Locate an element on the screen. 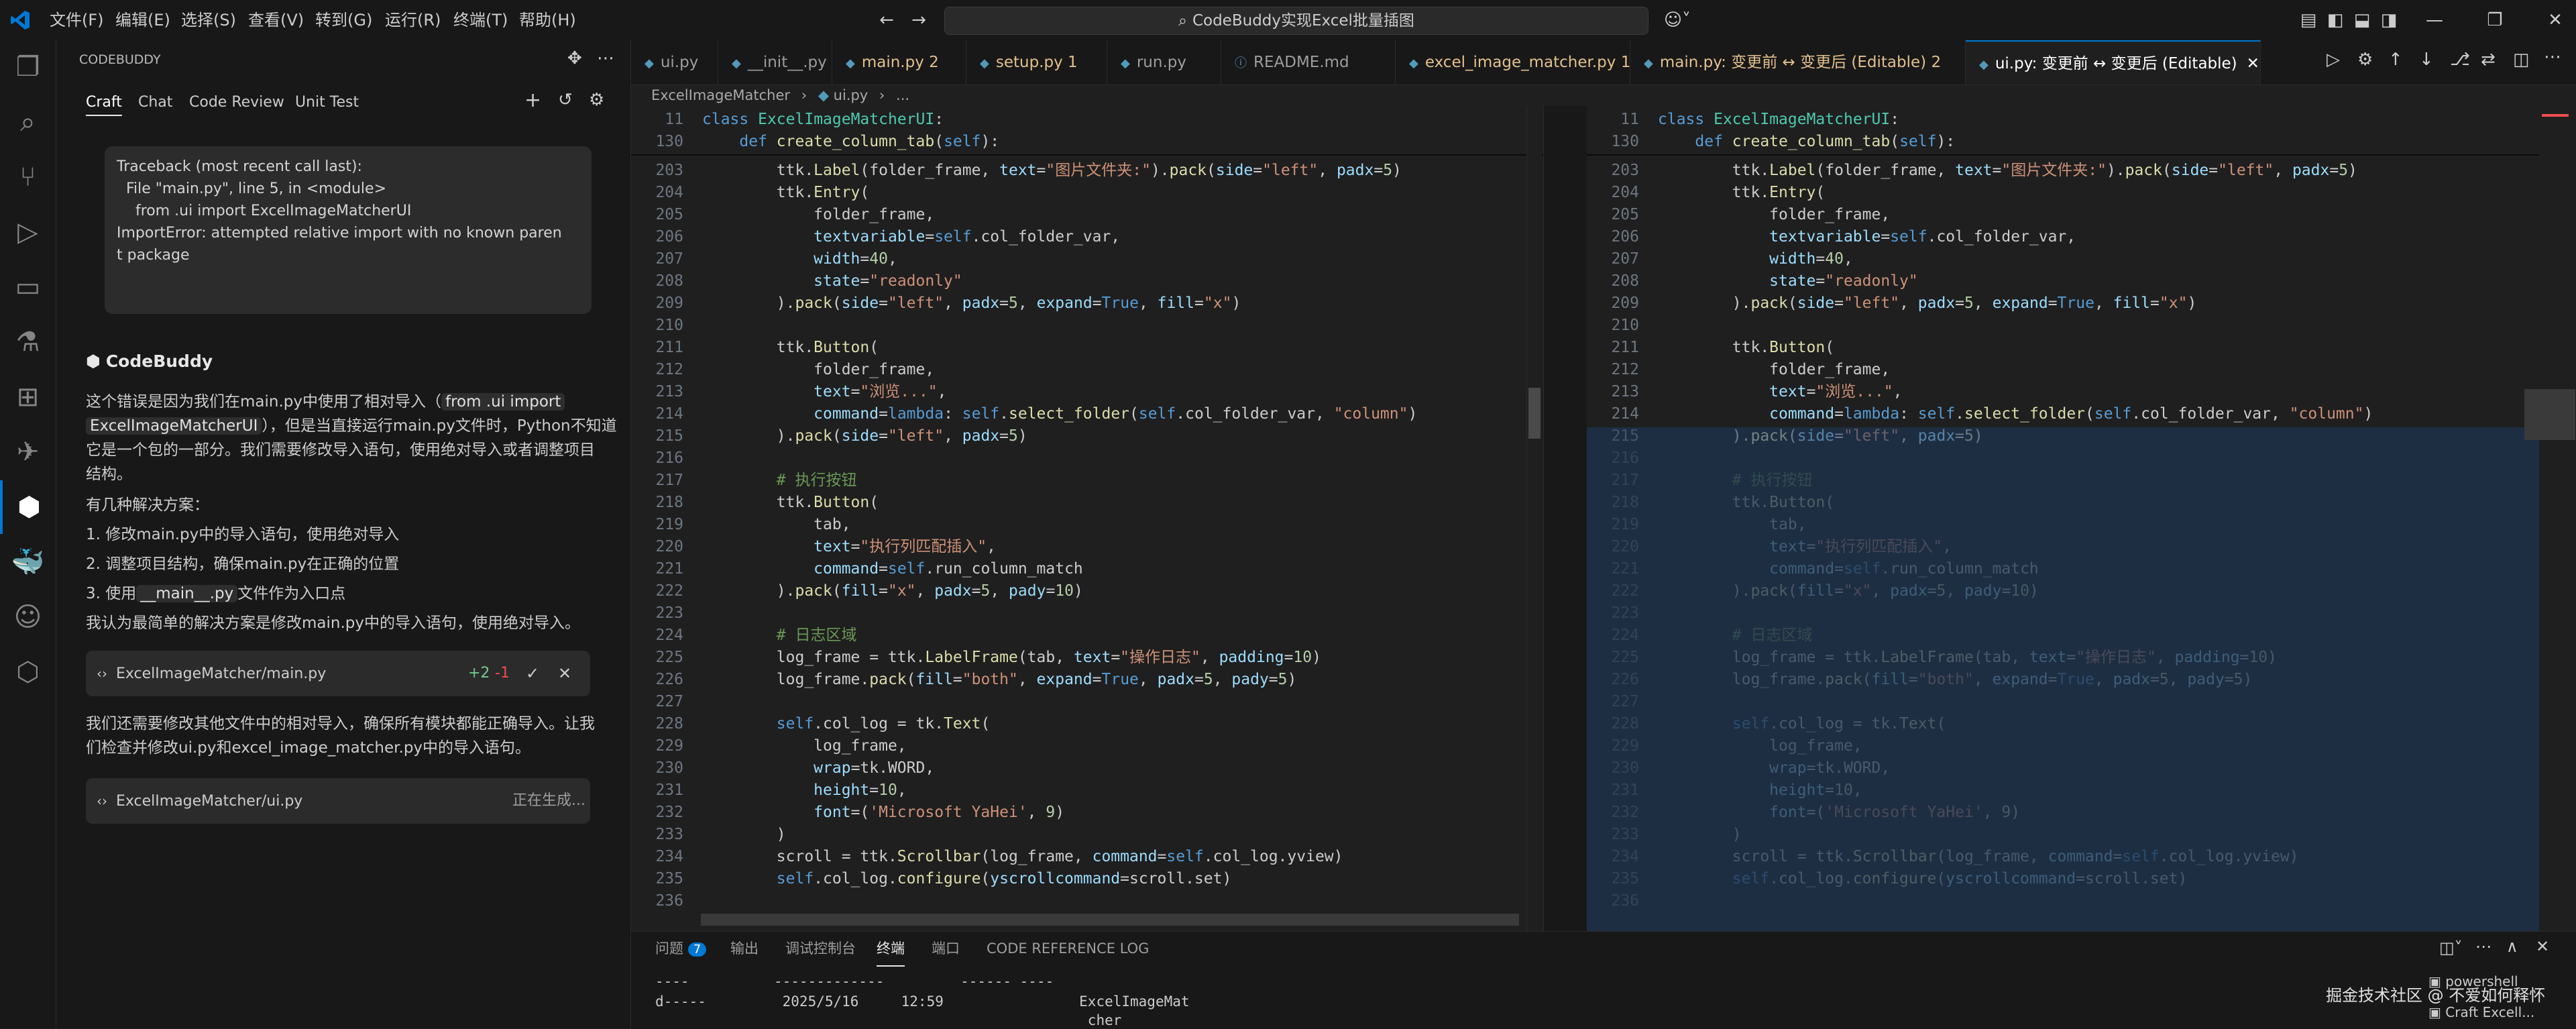  reject-x-icon: ✕ is located at coordinates (564, 673).